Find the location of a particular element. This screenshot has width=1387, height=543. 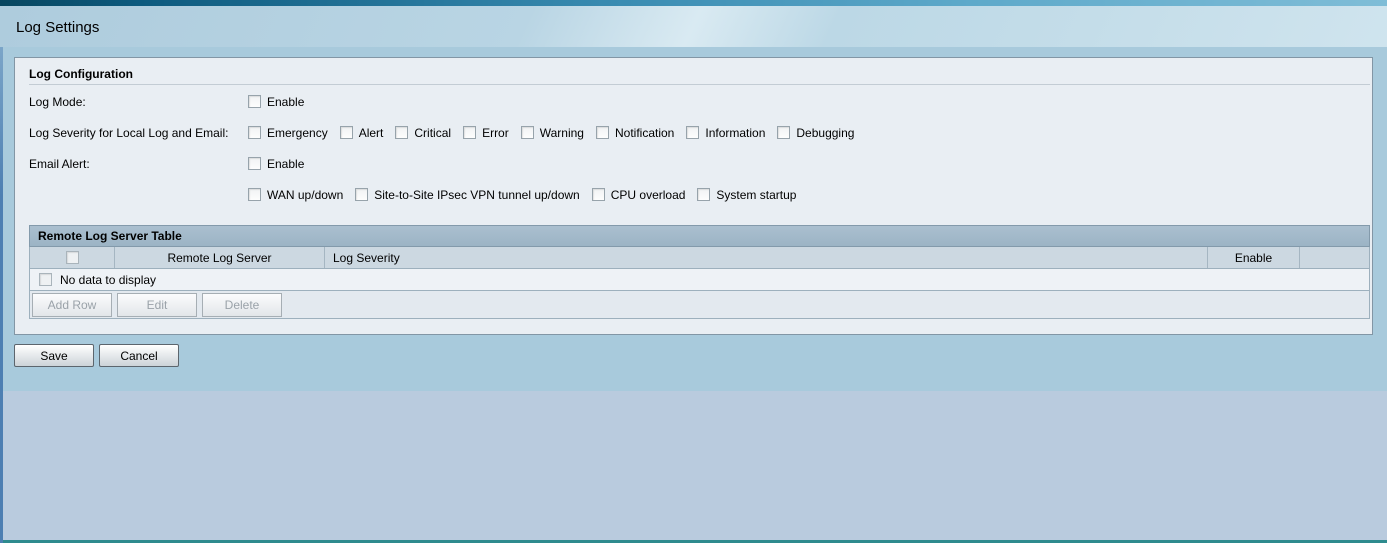

column-log-severity: Log Severity is located at coordinates (766, 257).